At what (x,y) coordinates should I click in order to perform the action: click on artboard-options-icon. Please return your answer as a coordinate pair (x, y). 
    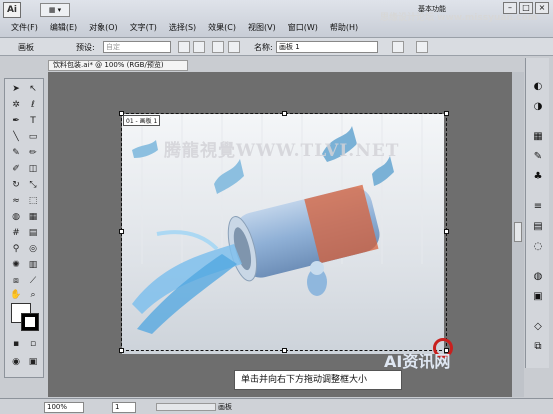
    Looking at the image, I should click on (422, 47).